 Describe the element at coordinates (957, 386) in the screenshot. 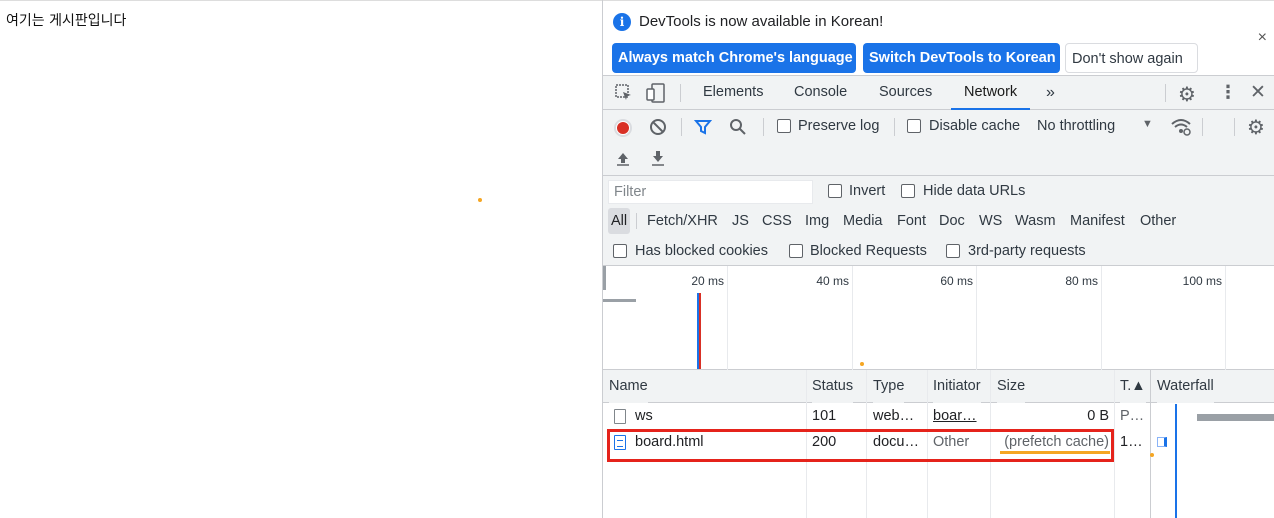

I see `column-header-initiator: Initiator` at that location.